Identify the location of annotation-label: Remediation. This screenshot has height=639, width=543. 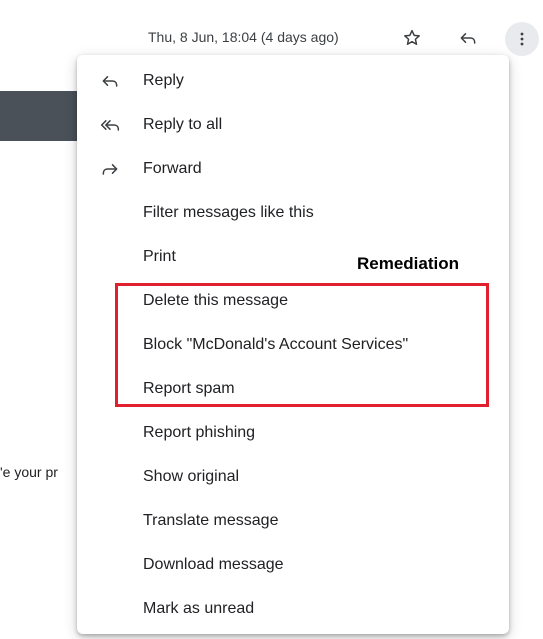
(408, 263).